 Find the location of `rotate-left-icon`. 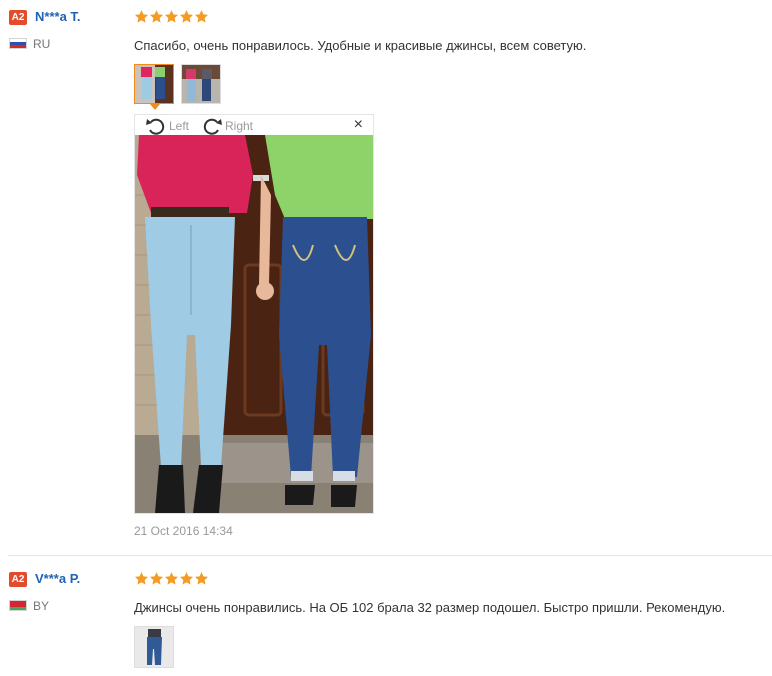

rotate-left-icon is located at coordinates (155, 126).